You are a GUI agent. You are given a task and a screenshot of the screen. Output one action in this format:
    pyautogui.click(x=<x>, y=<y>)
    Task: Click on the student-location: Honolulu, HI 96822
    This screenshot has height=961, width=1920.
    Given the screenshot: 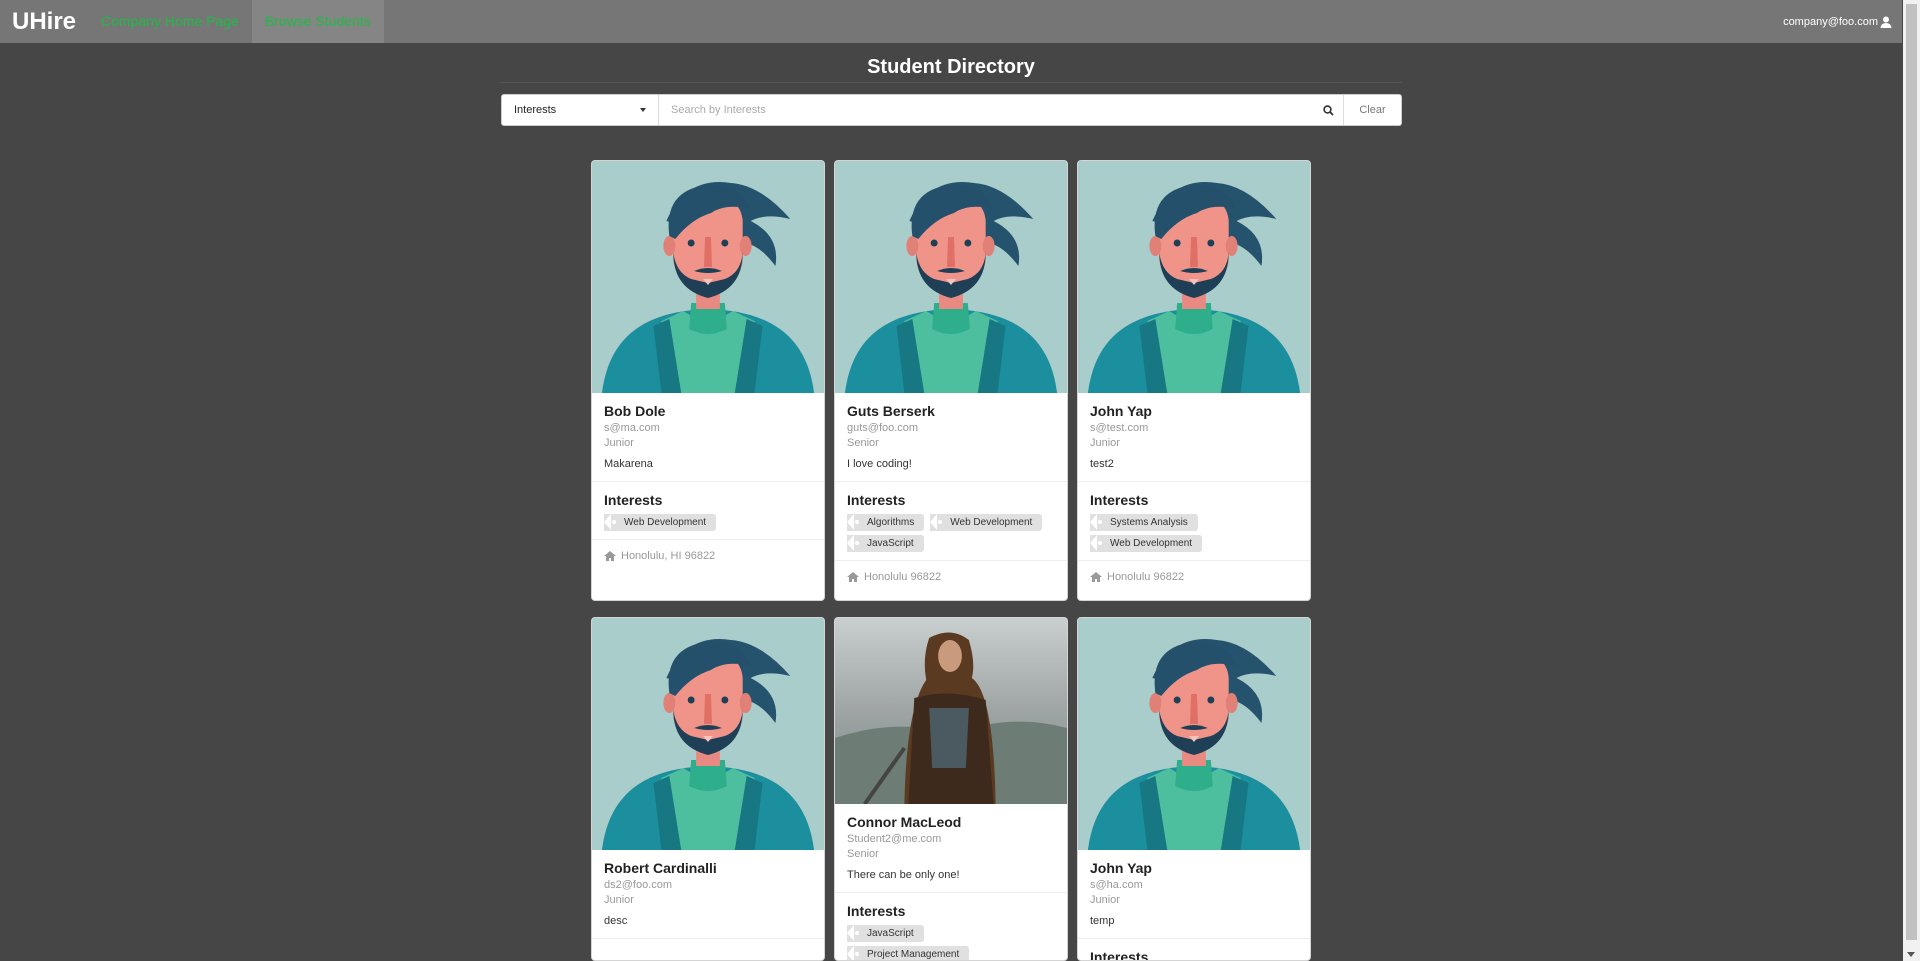 What is the action you would take?
    pyautogui.click(x=708, y=556)
    